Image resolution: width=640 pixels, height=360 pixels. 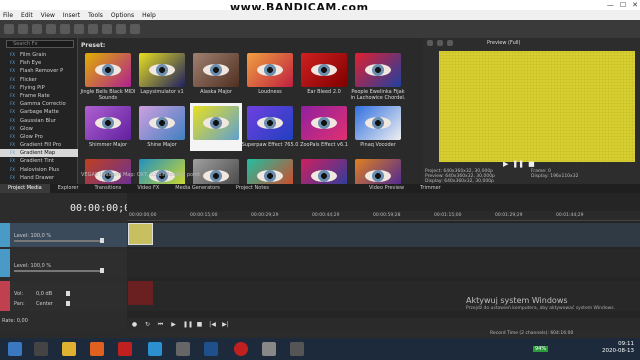 What do you see at coordinates (39, 104) in the screenshot?
I see `fx-item: Gamma Correctio` at bounding box center [39, 104].